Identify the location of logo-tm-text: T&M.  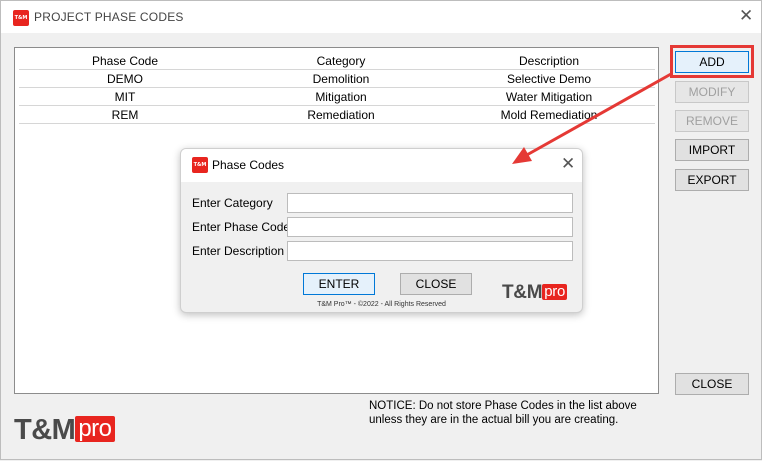
(45, 430).